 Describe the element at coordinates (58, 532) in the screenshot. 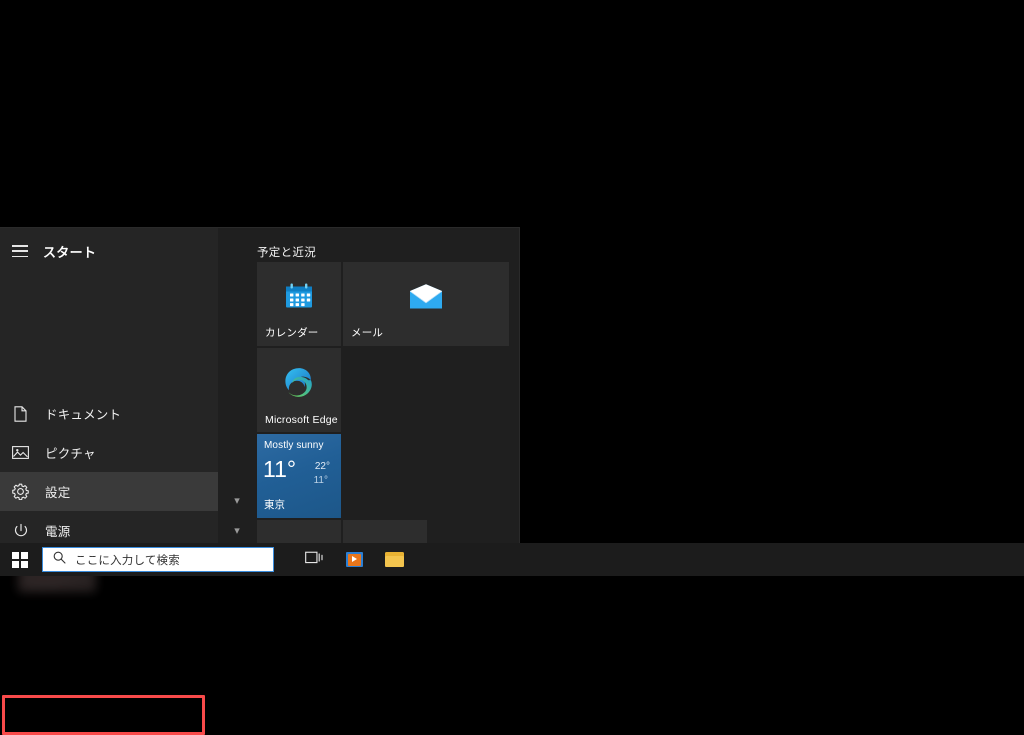

I see `sidebar-item-label: 電源` at that location.